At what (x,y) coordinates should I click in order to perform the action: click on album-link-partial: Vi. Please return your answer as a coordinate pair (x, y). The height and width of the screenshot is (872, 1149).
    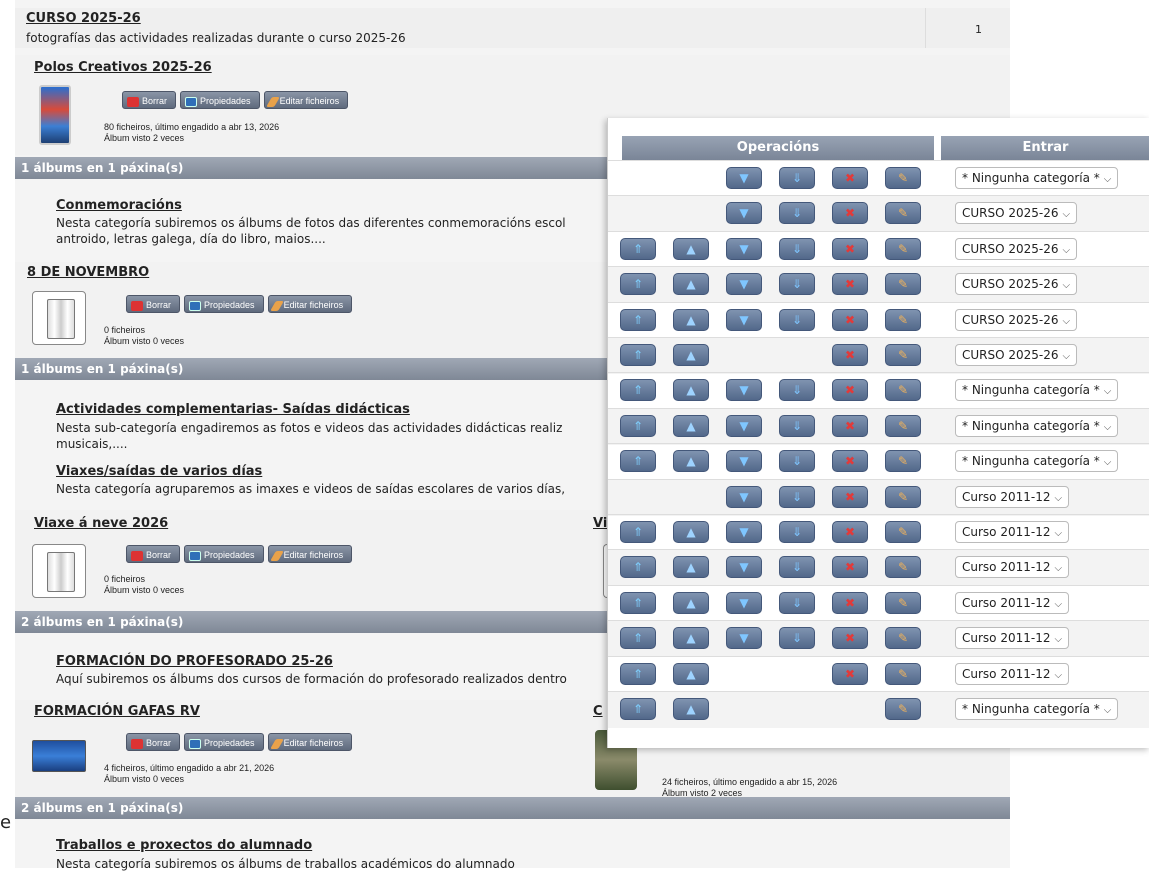
    Looking at the image, I should click on (600, 523).